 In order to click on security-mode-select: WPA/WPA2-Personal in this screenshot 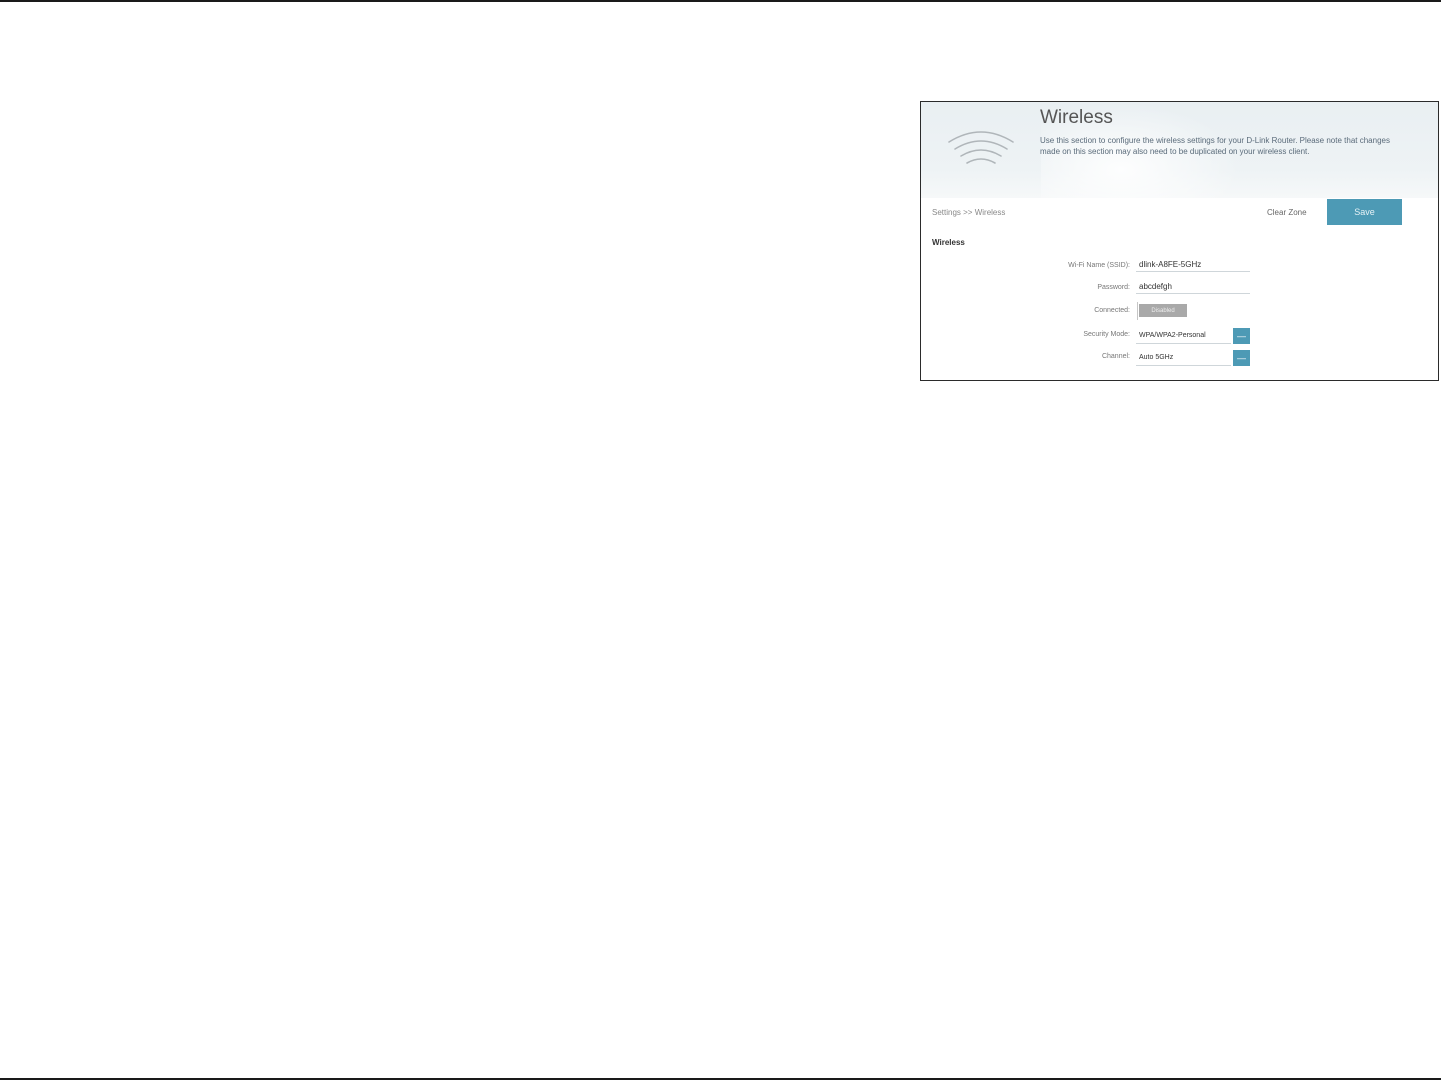, I will do `click(1183, 336)`.